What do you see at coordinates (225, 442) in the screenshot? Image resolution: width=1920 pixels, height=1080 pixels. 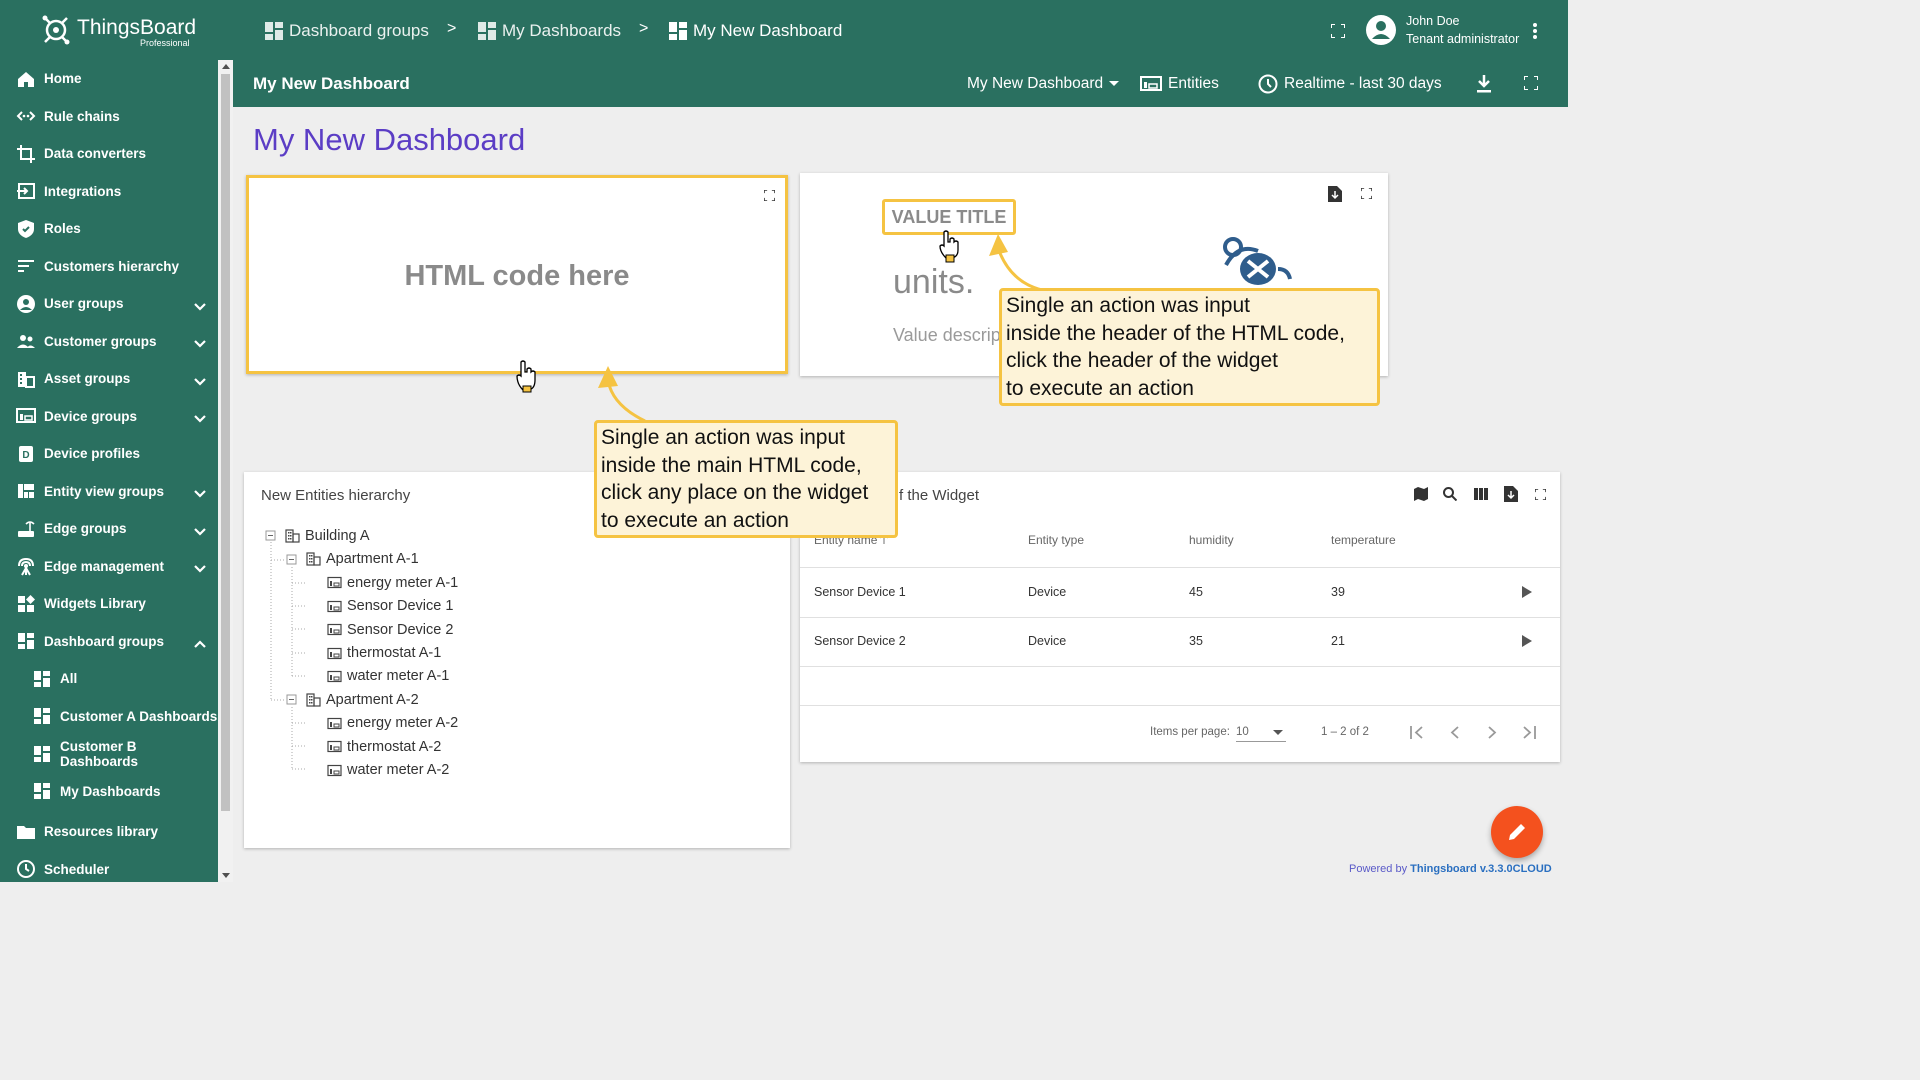 I see `scrollbar-thumb` at bounding box center [225, 442].